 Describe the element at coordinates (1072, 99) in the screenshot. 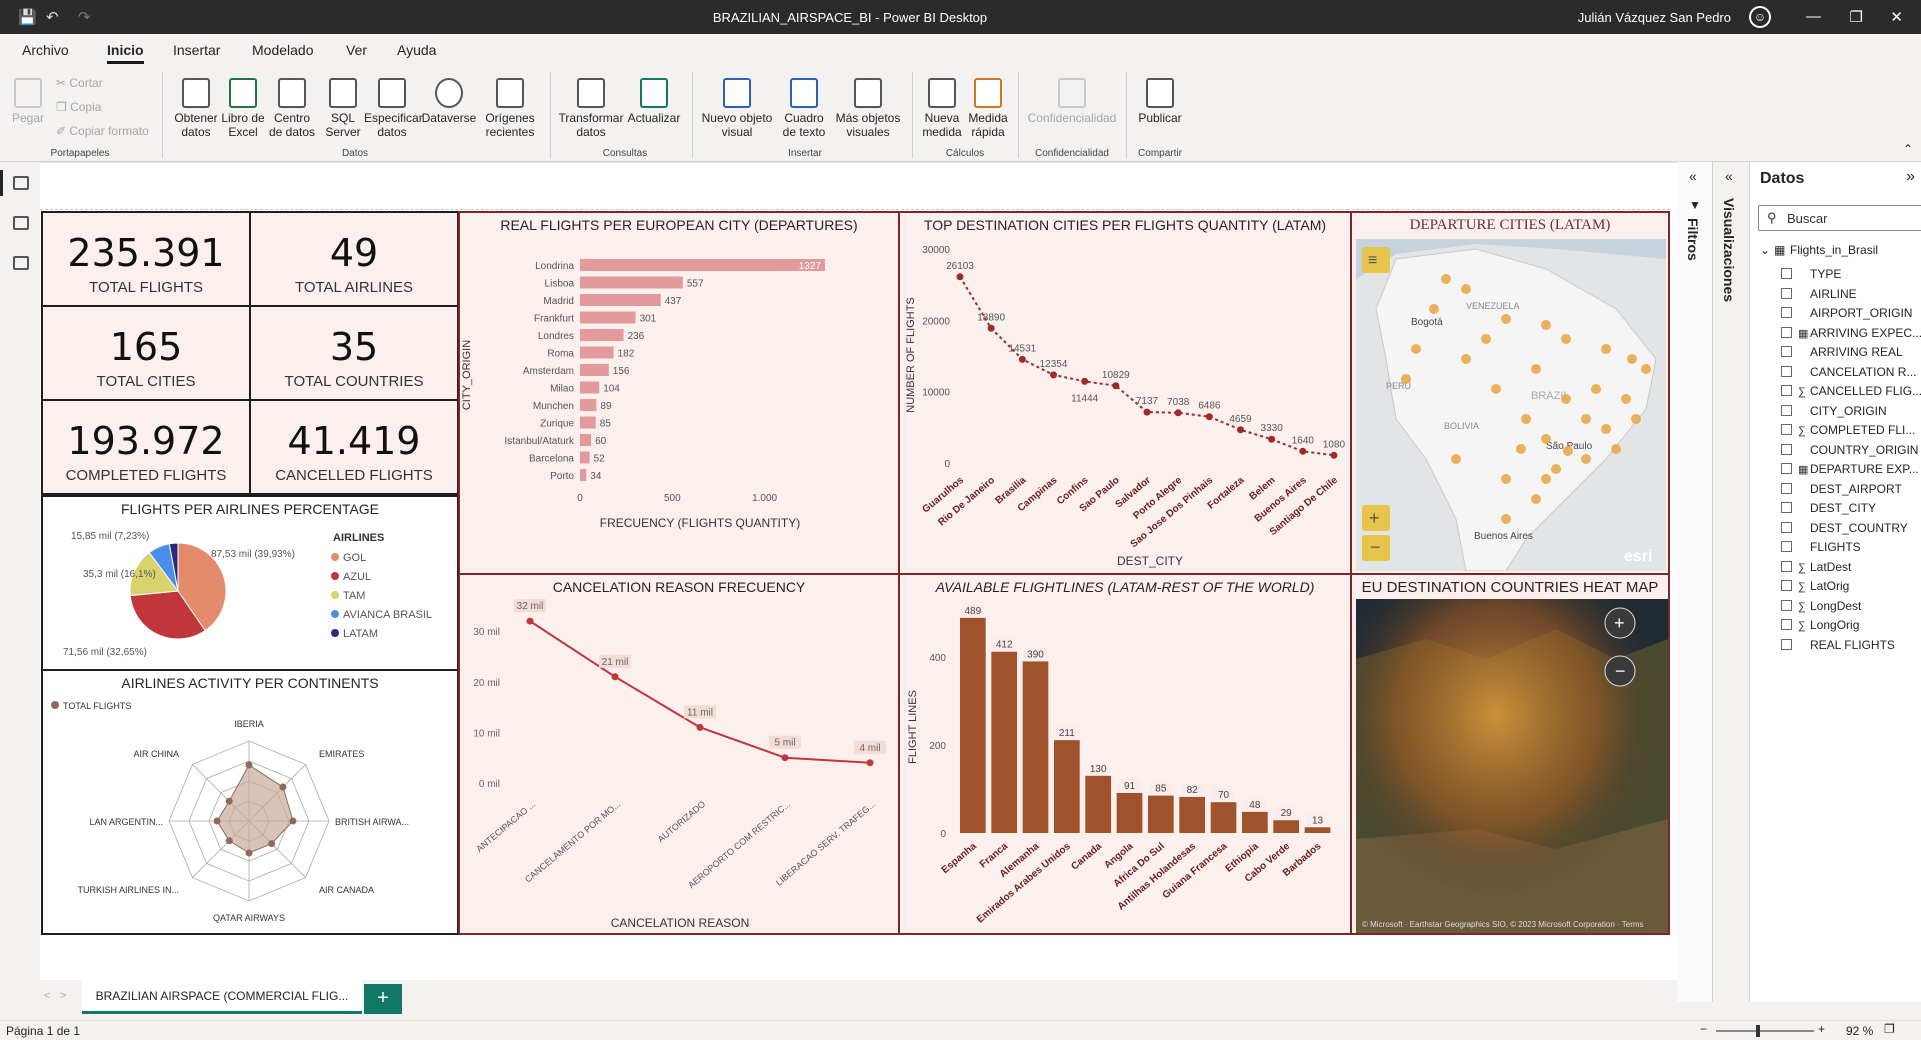

I see `confidencialidad-button: Confidencialidad` at that location.